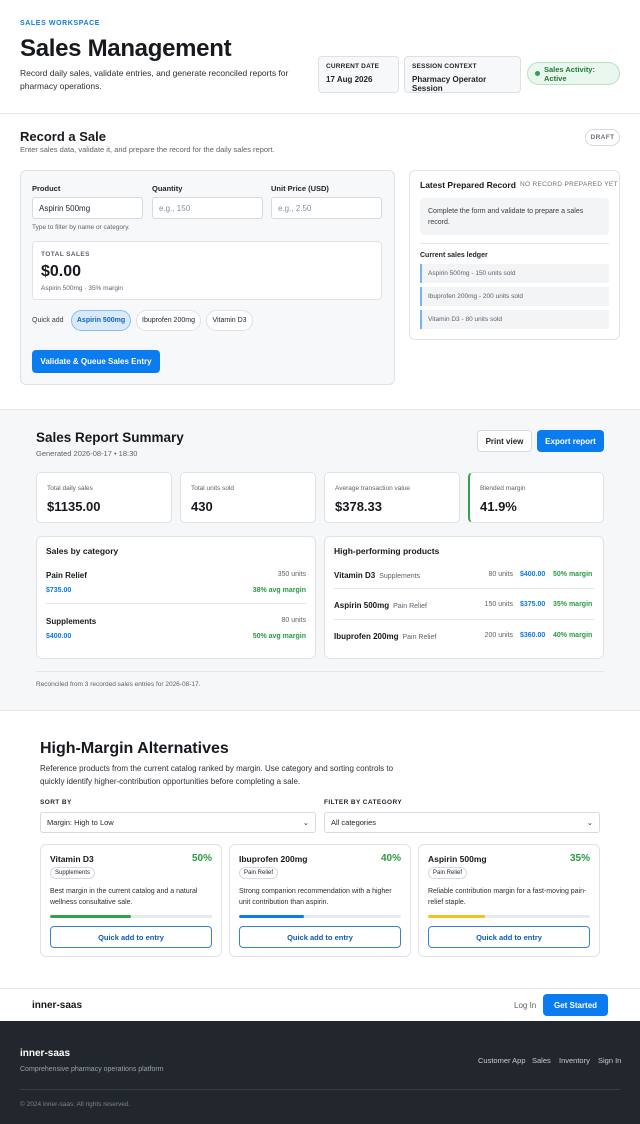  I want to click on sort-select-value: Margin: High to Low, so click(80, 822).